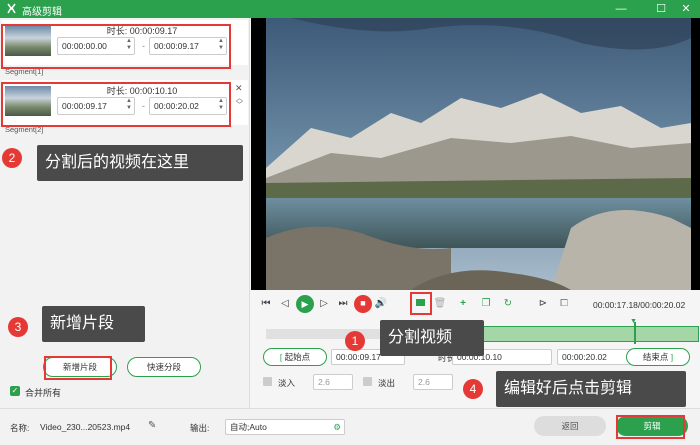  What do you see at coordinates (239, 88) in the screenshot?
I see `remove-segment-icon: ✕` at bounding box center [239, 88].